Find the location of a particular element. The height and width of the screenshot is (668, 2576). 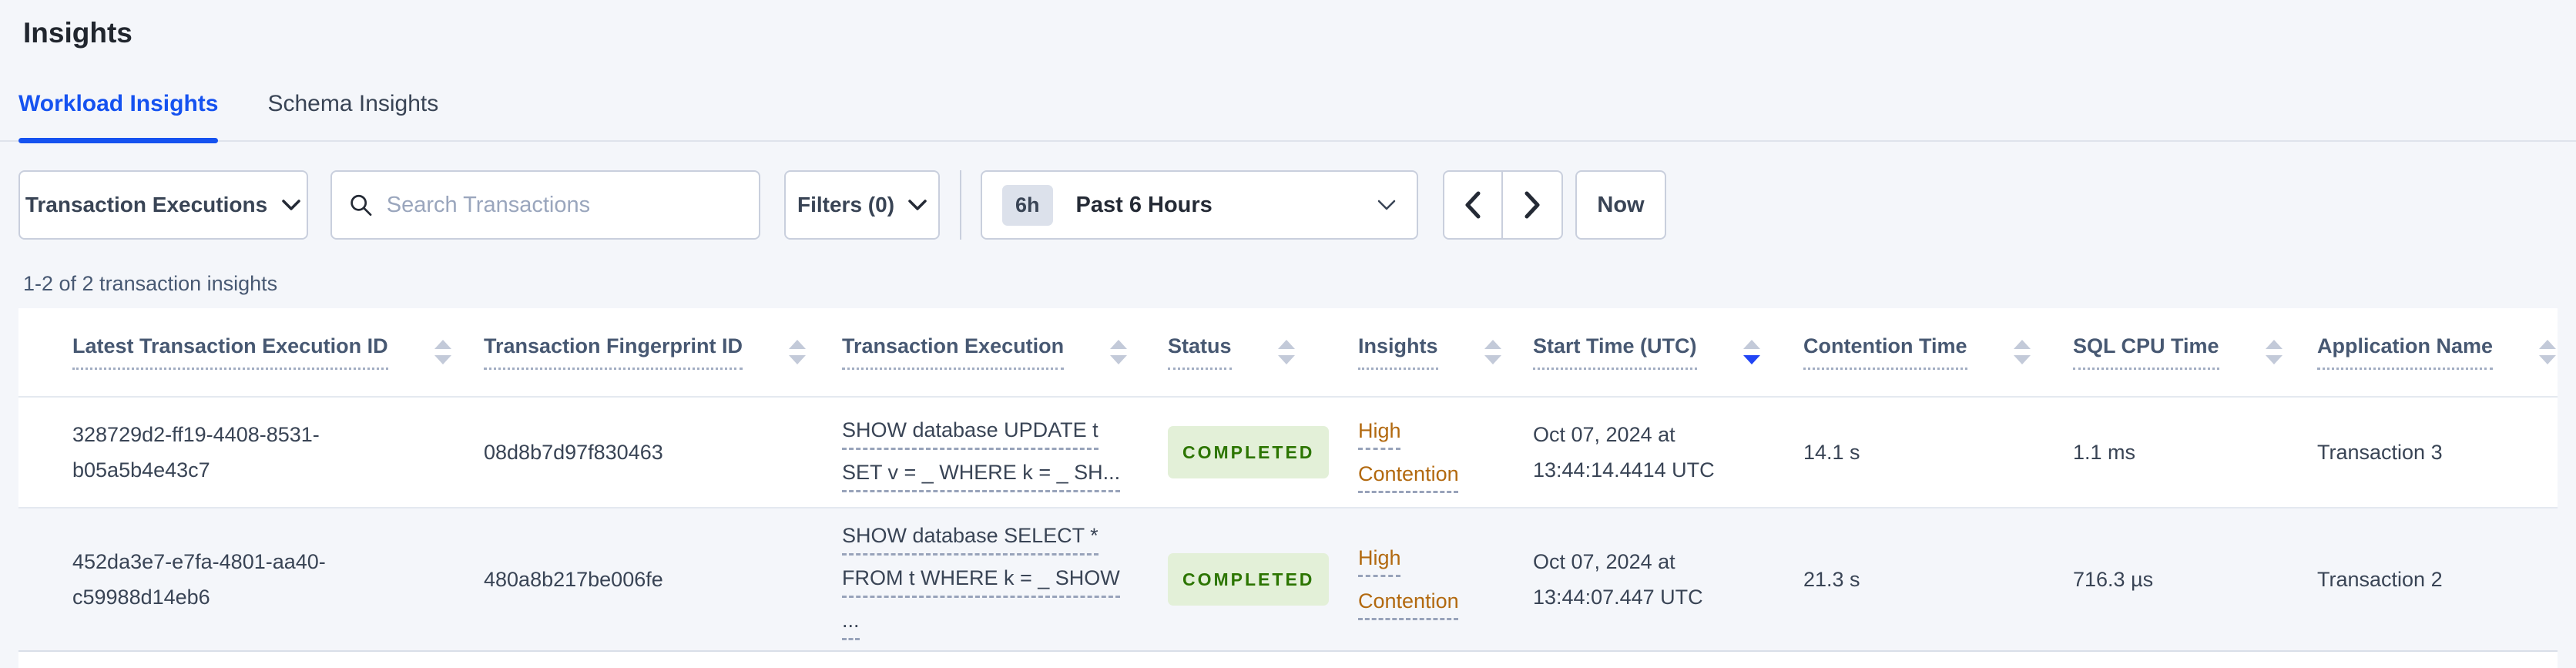

filters-dropdown: Filters (0) is located at coordinates (862, 205).